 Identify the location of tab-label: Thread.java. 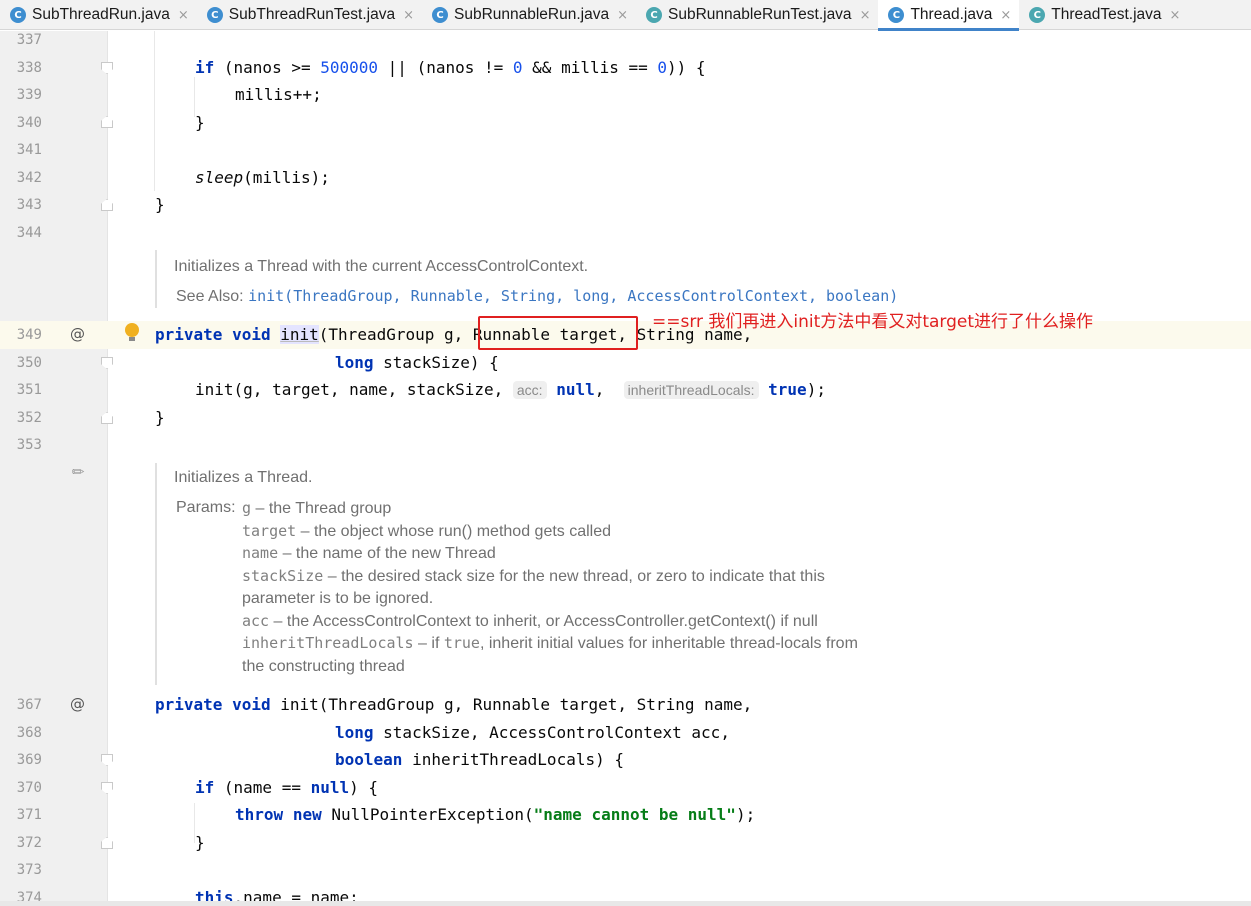
(951, 14).